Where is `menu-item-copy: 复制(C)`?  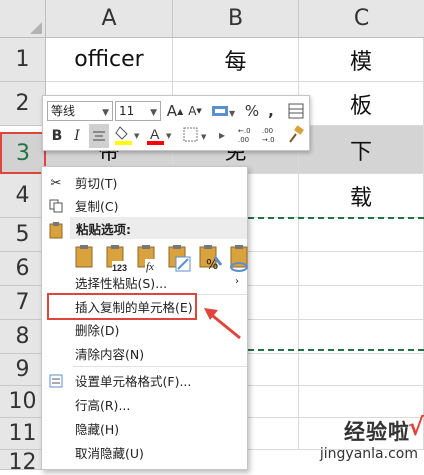 menu-item-copy: 复制(C) is located at coordinates (144, 205).